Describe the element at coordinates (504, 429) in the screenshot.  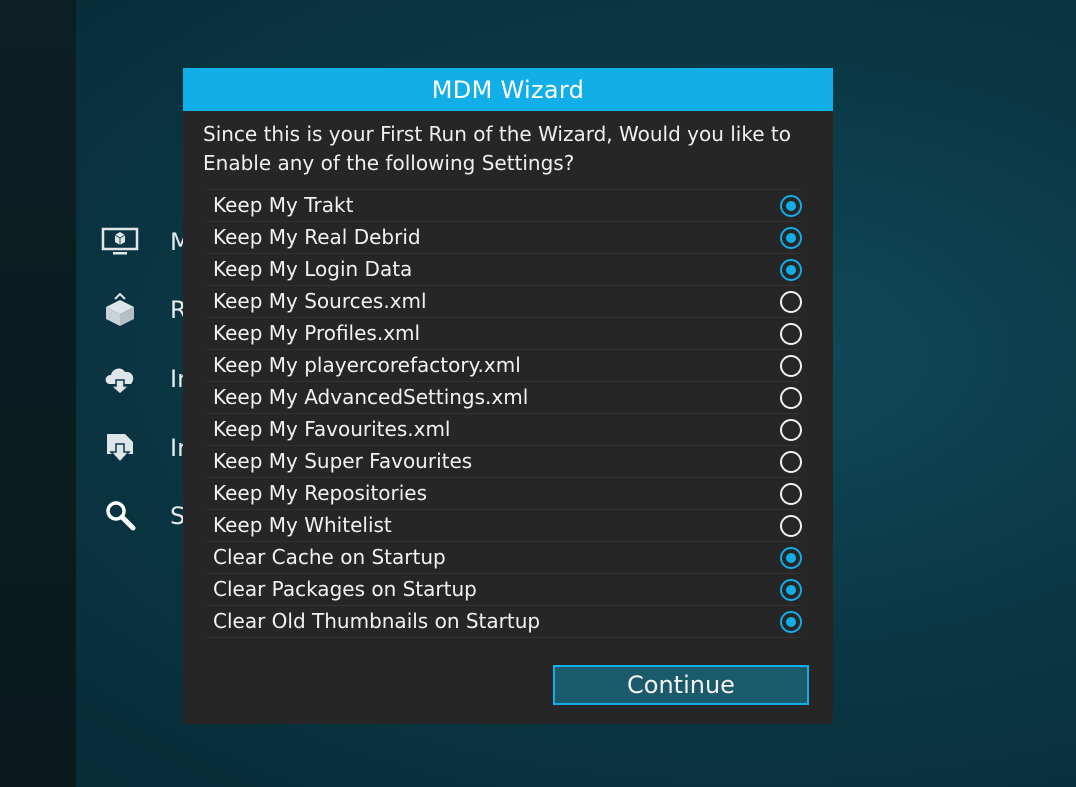
I see `option-row: Keep My Favourites.xml` at that location.